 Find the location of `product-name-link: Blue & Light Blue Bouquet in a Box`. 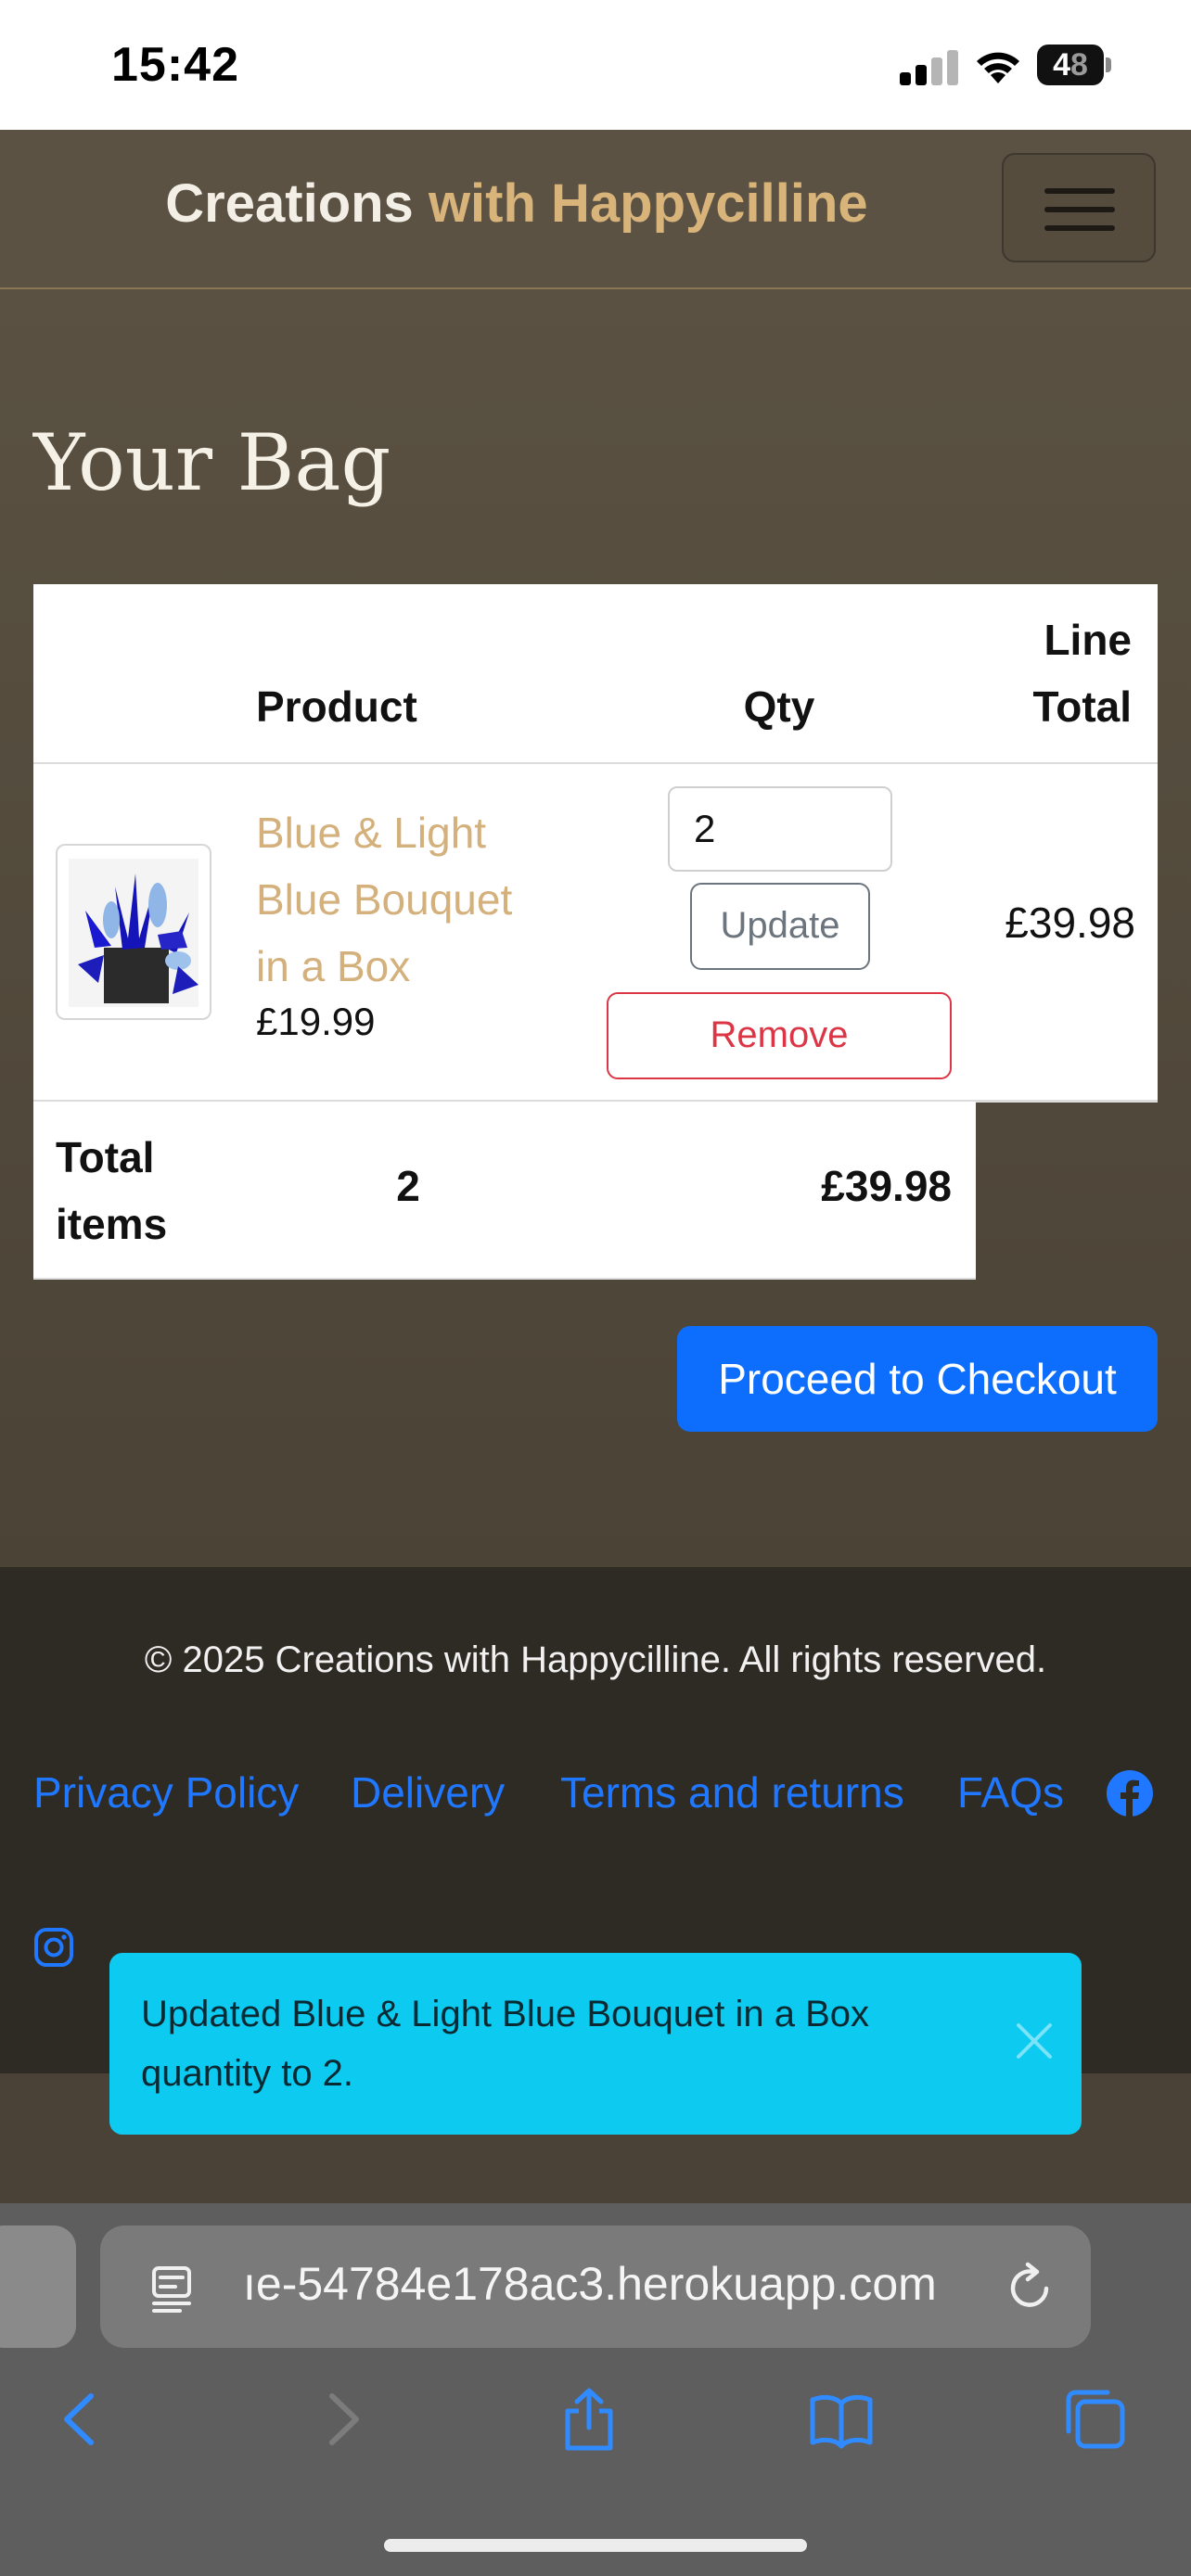

product-name-link: Blue & Light Blue Bouquet in a Box is located at coordinates (404, 900).